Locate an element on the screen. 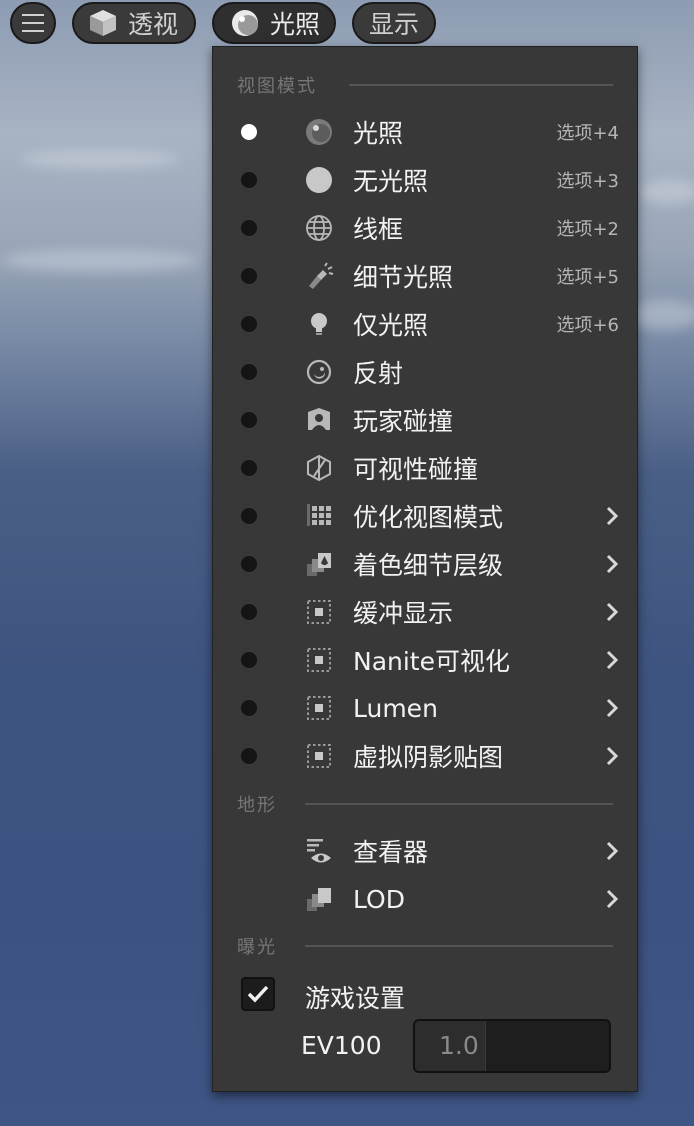 This screenshot has height=1126, width=694. menu-item-label: LOD is located at coordinates (379, 899).